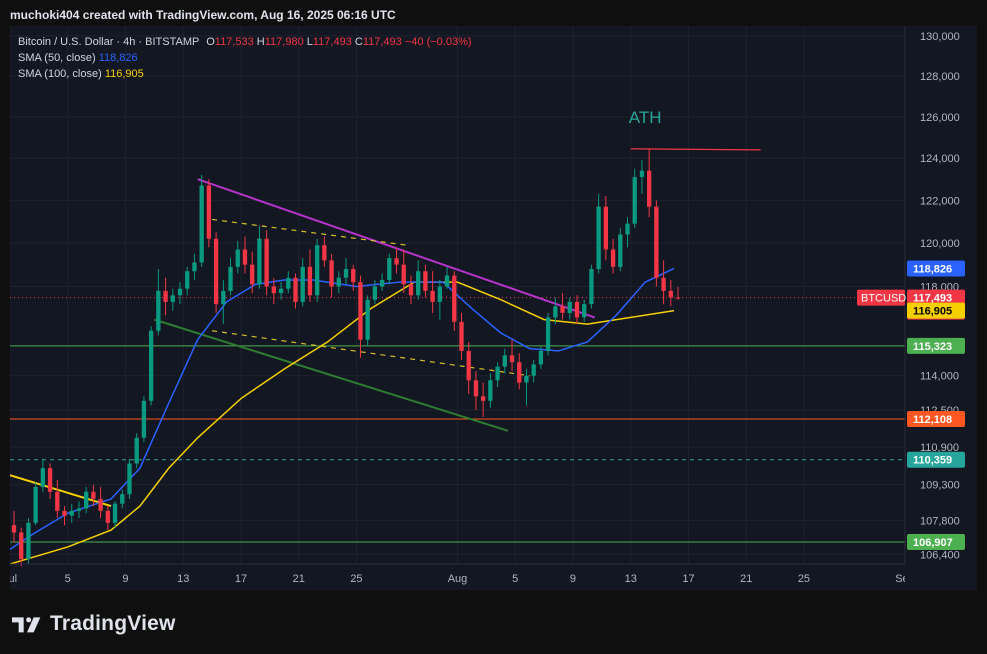 The image size is (987, 654). I want to click on y-tick-label: 106,400, so click(940, 555).